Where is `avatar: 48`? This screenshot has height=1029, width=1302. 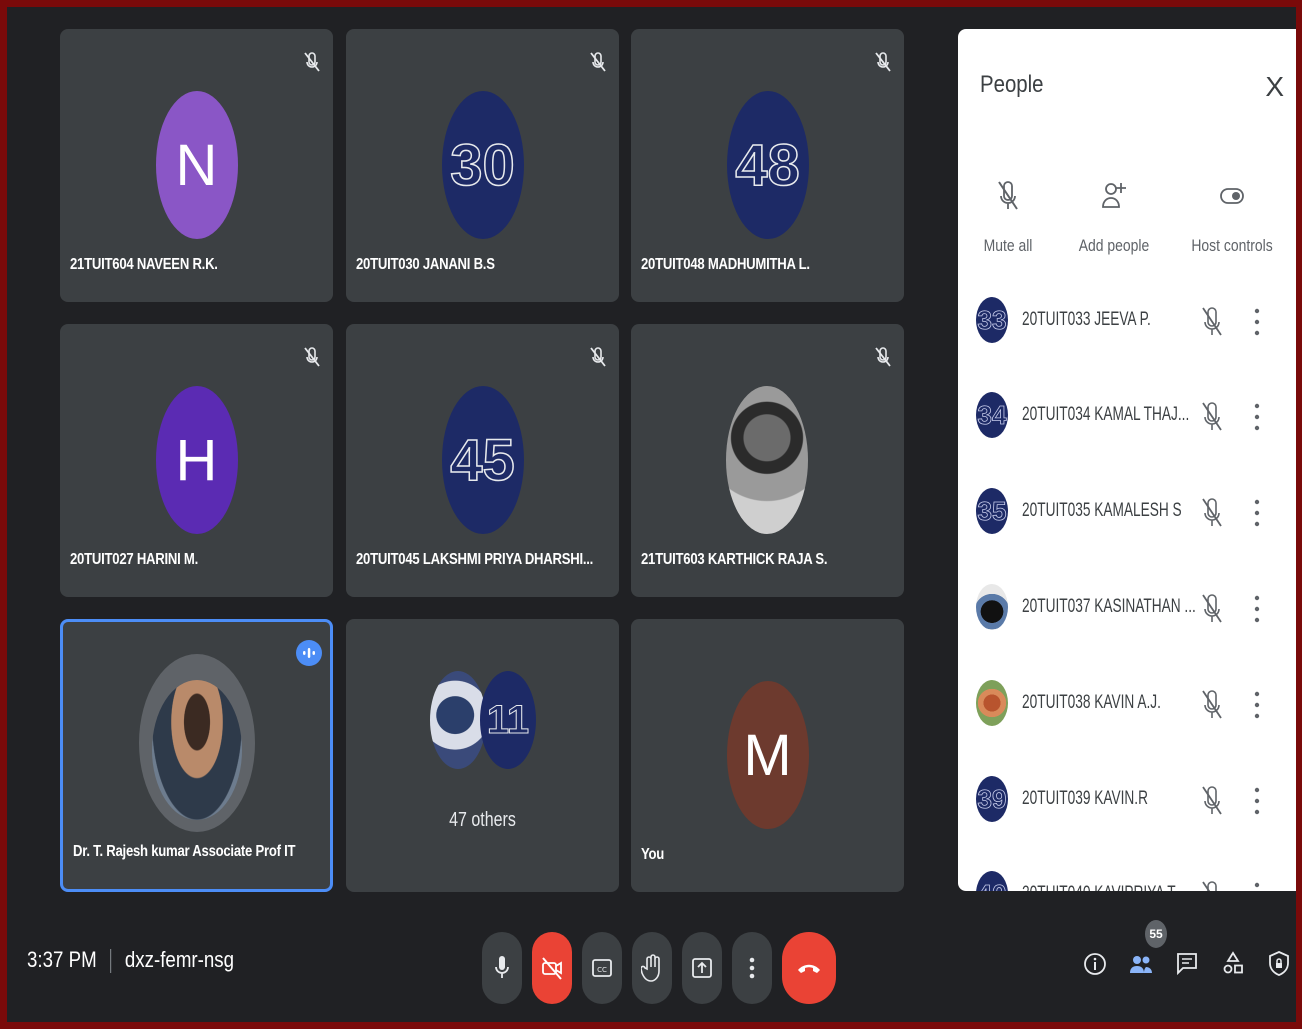 avatar: 48 is located at coordinates (767, 165).